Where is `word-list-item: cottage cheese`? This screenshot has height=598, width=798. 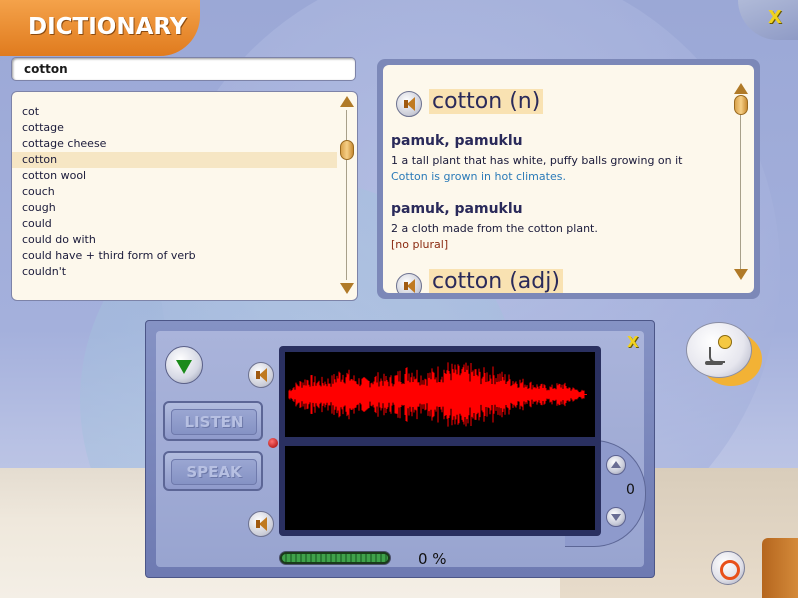 word-list-item: cottage cheese is located at coordinates (174, 144).